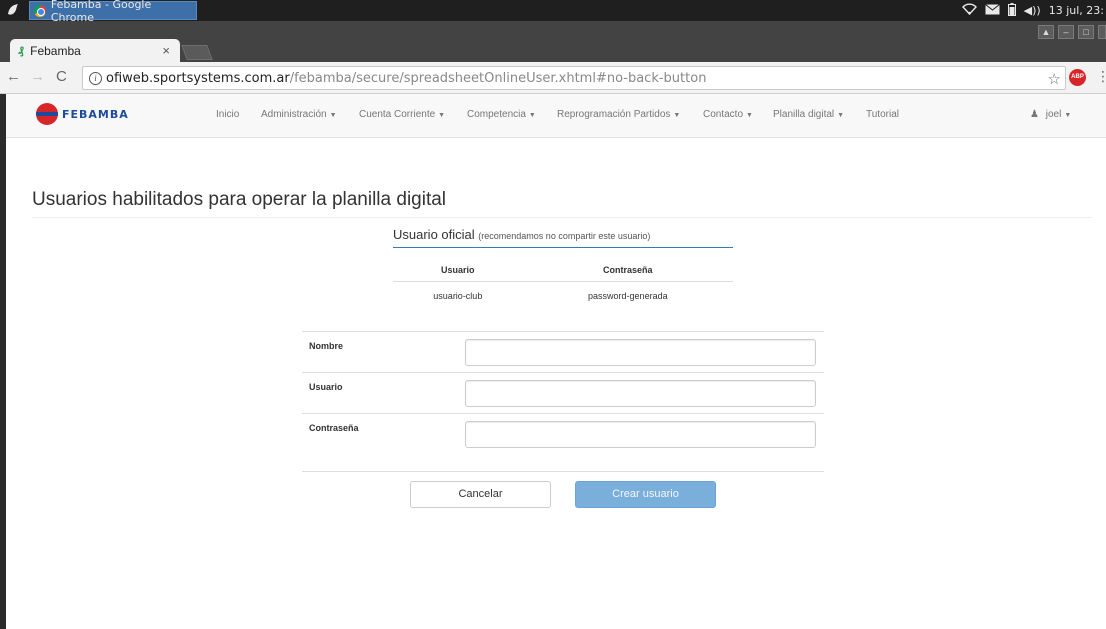  Describe the element at coordinates (13, 10) in the screenshot. I see `os-menu-icon` at that location.